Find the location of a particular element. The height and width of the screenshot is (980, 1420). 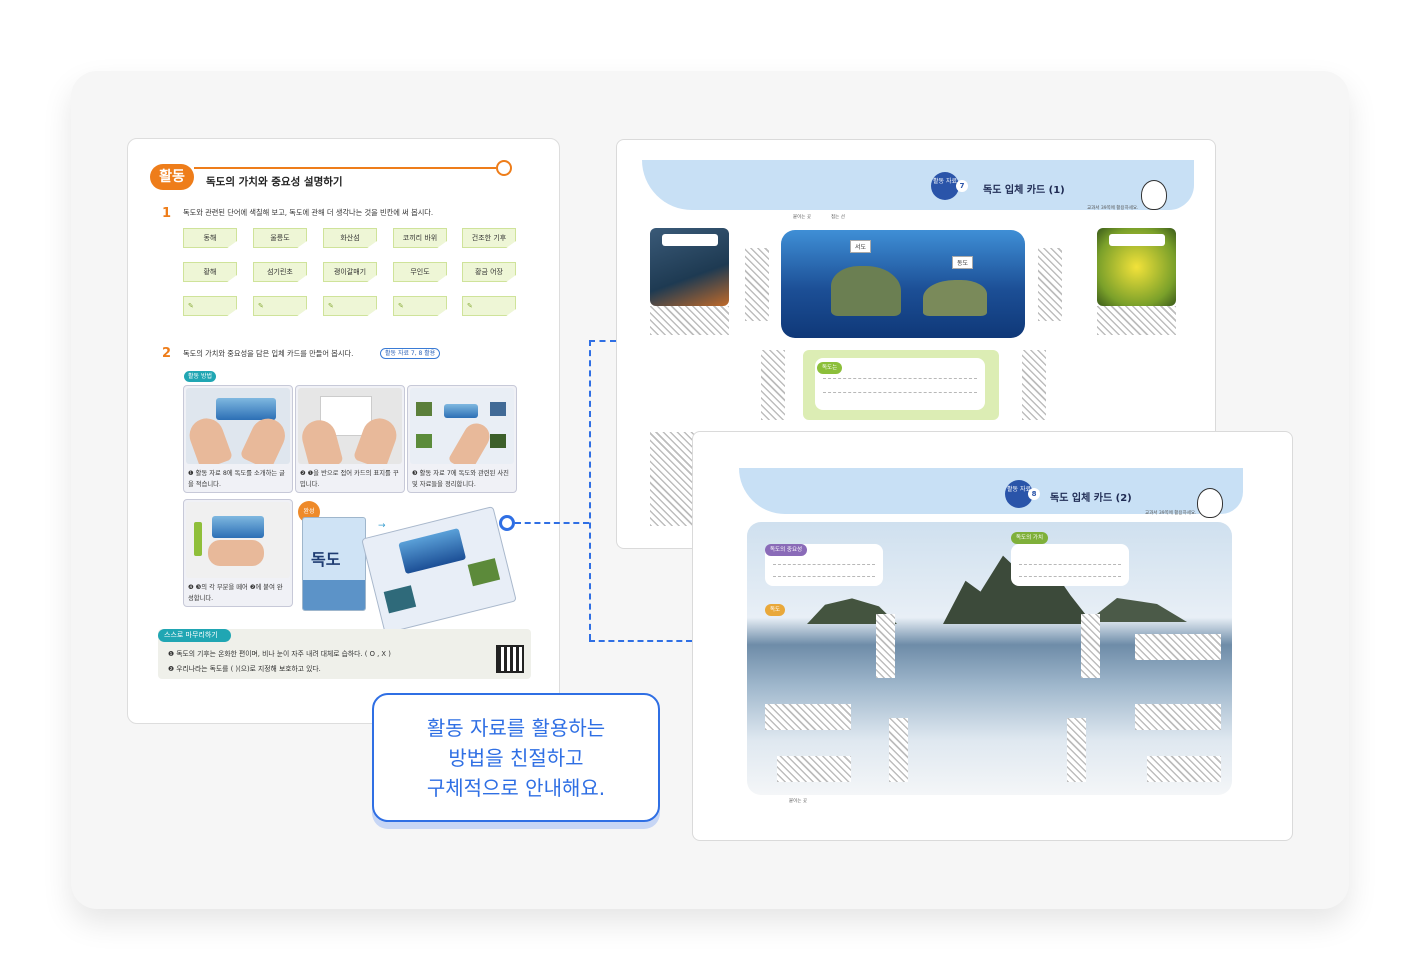

material-badge: 활동 자료 is located at coordinates (945, 186).